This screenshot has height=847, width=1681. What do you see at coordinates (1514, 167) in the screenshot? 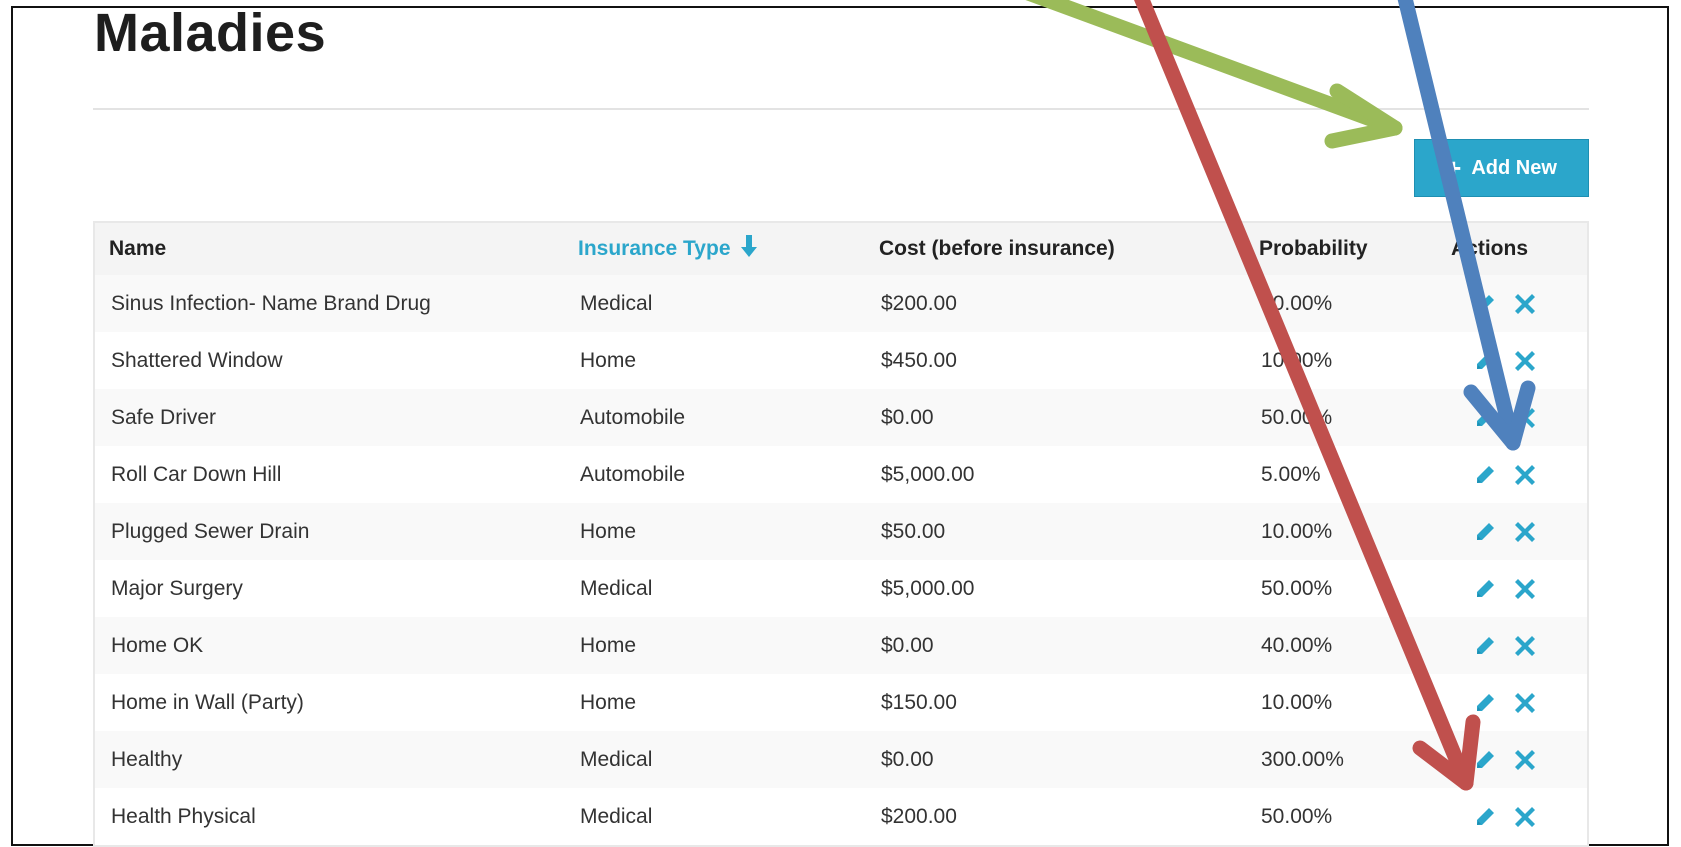
I see `add-new-label: Add New` at bounding box center [1514, 167].